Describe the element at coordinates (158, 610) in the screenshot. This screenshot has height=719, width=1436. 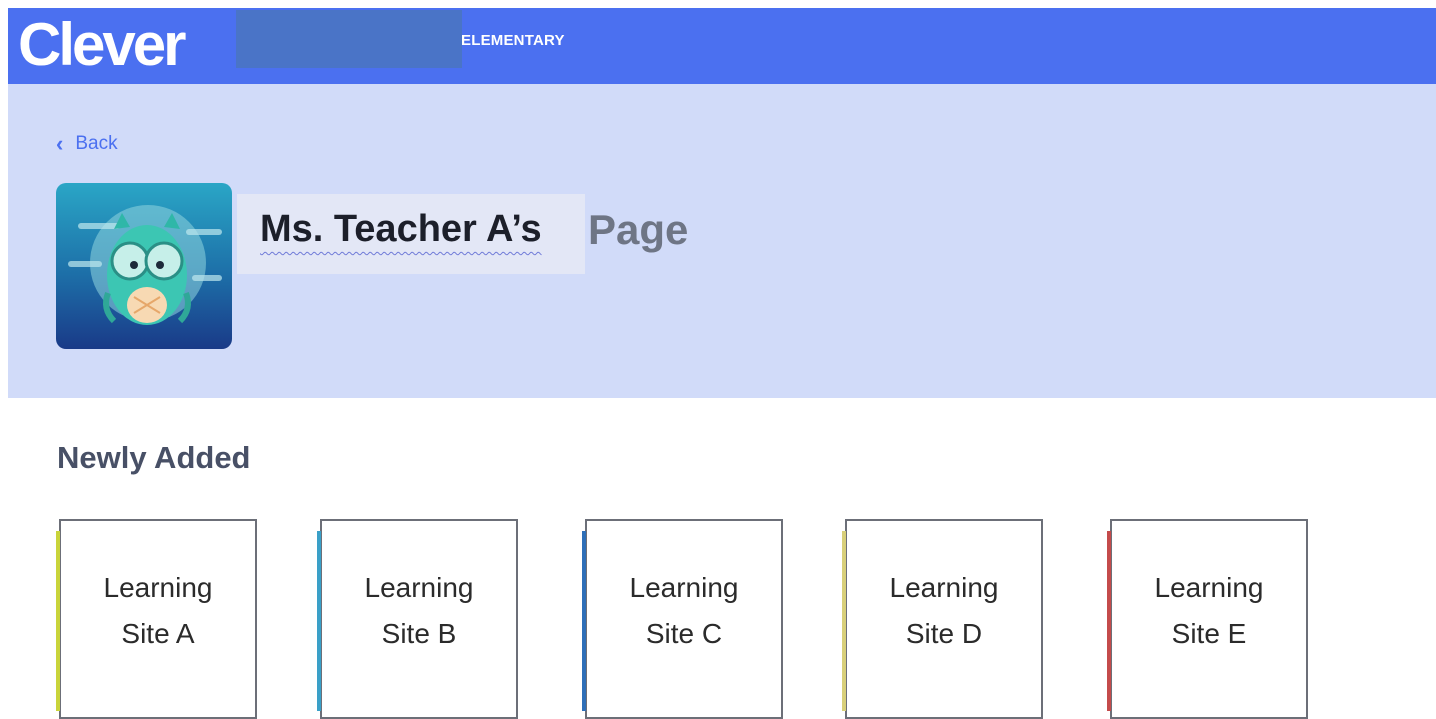
I see `card-label: Learning Site A` at that location.